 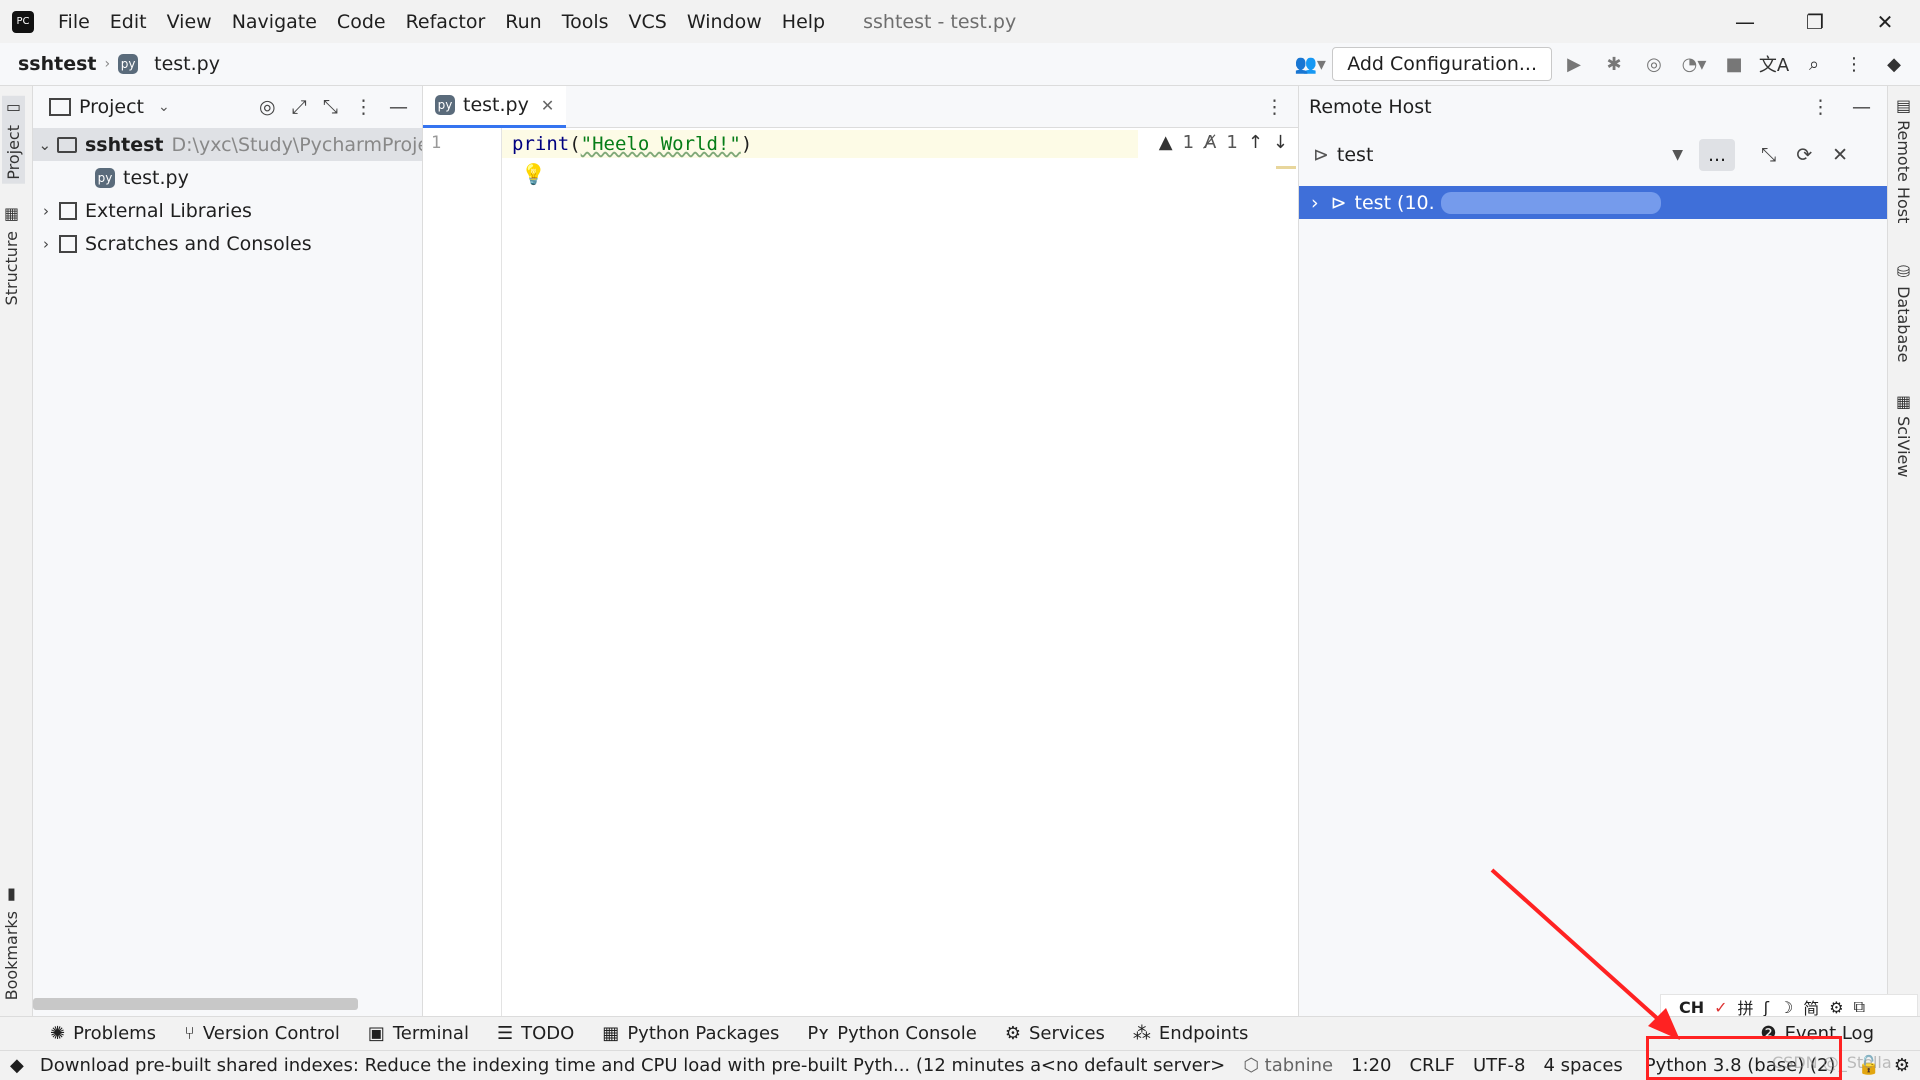 What do you see at coordinates (1255, 142) in the screenshot?
I see `previous-highlight-icon: ↑` at bounding box center [1255, 142].